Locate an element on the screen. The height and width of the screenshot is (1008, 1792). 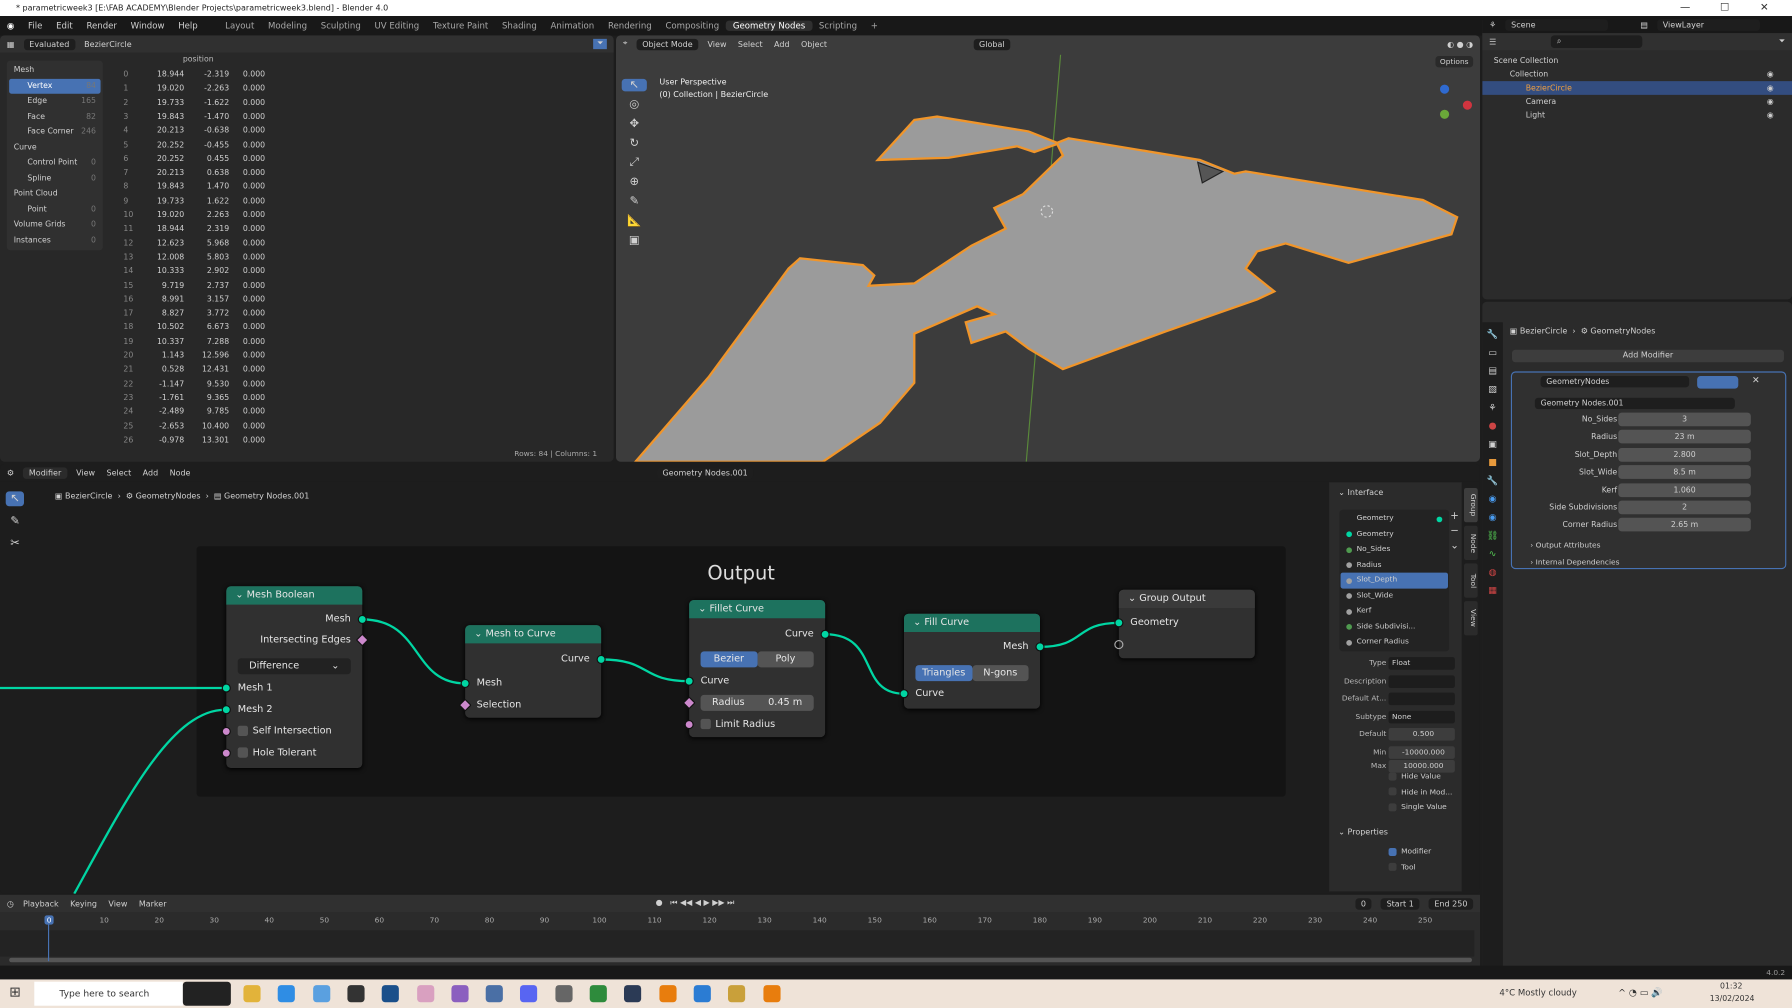
modifier-name-field: GeometryNodes is located at coordinates (1615, 381).